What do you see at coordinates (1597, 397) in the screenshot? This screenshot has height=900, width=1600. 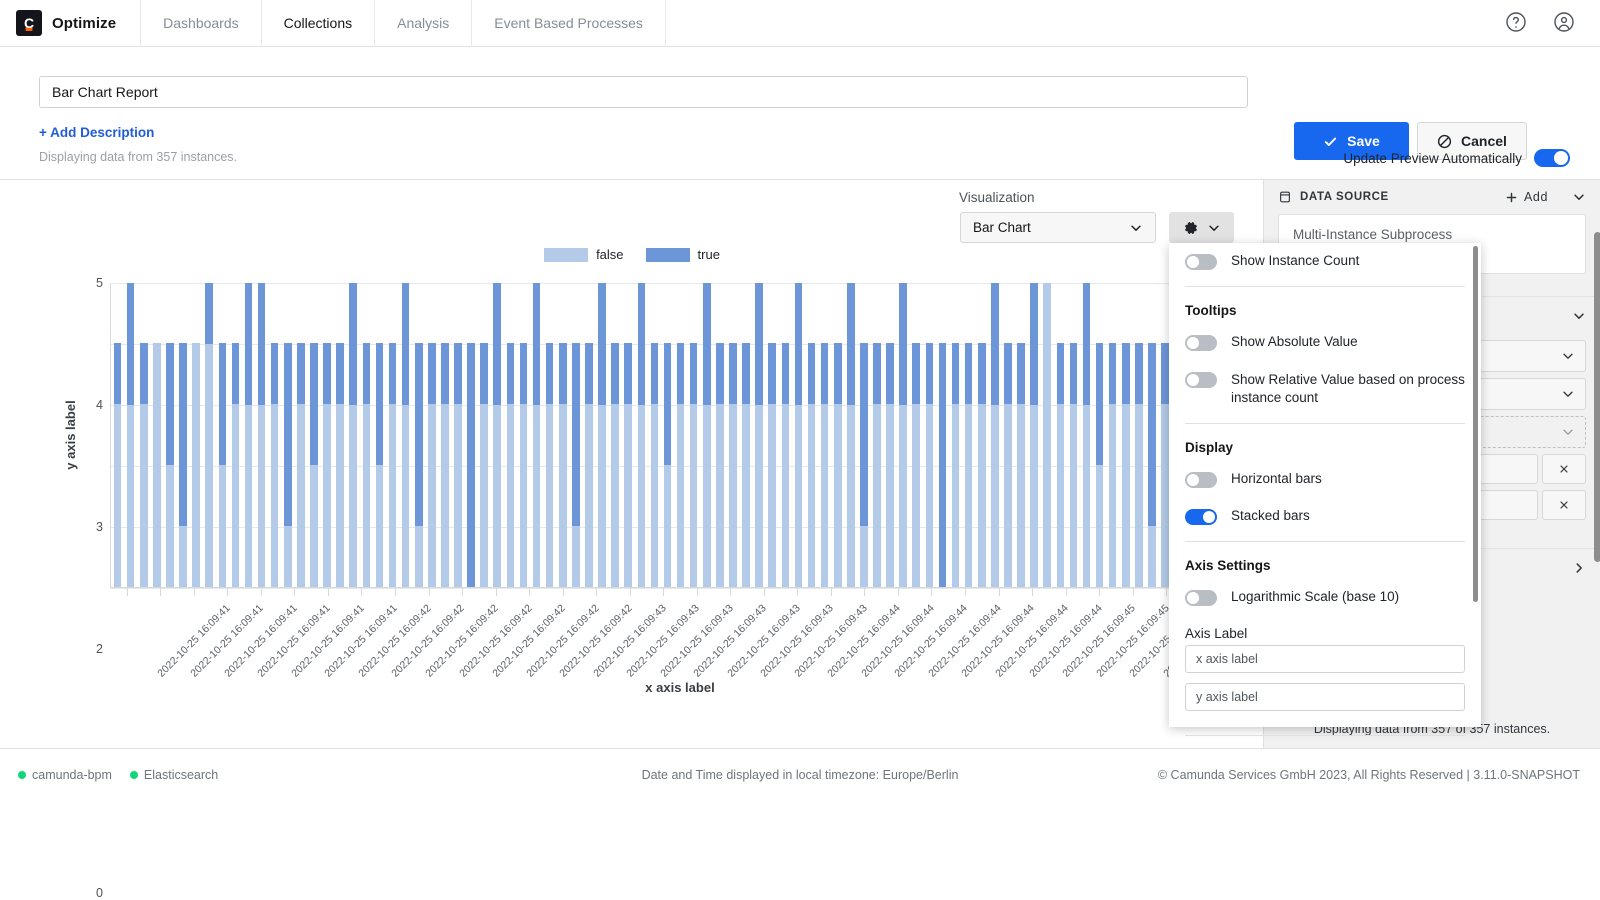 I see `config-panel-scrollbar` at bounding box center [1597, 397].